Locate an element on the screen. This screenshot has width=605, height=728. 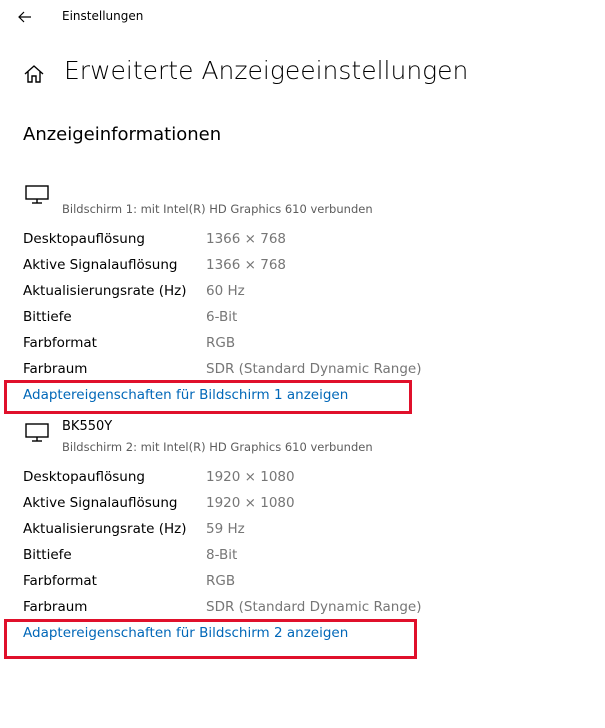
display-2-row-value: 59 Hz is located at coordinates (225, 529).